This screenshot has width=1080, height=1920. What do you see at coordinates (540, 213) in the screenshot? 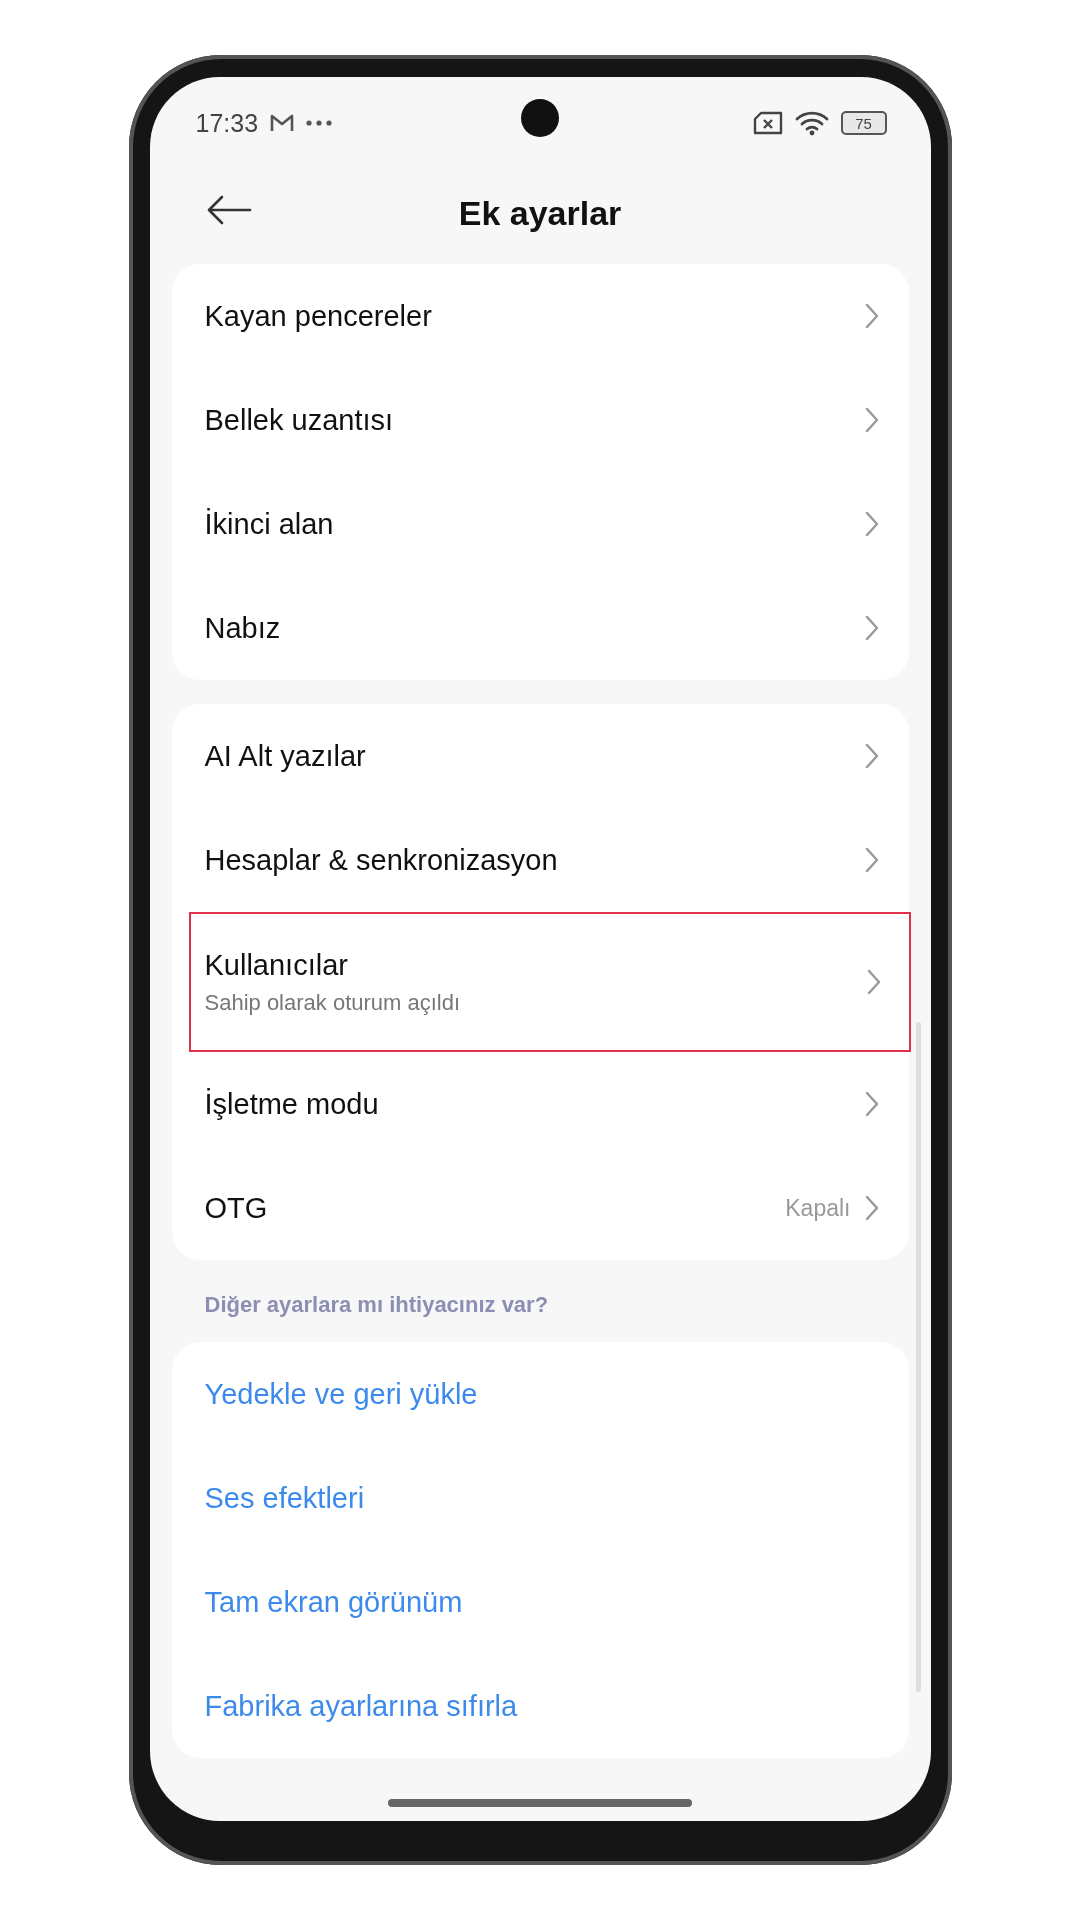
I see `page-title: Ek ayarlar` at bounding box center [540, 213].